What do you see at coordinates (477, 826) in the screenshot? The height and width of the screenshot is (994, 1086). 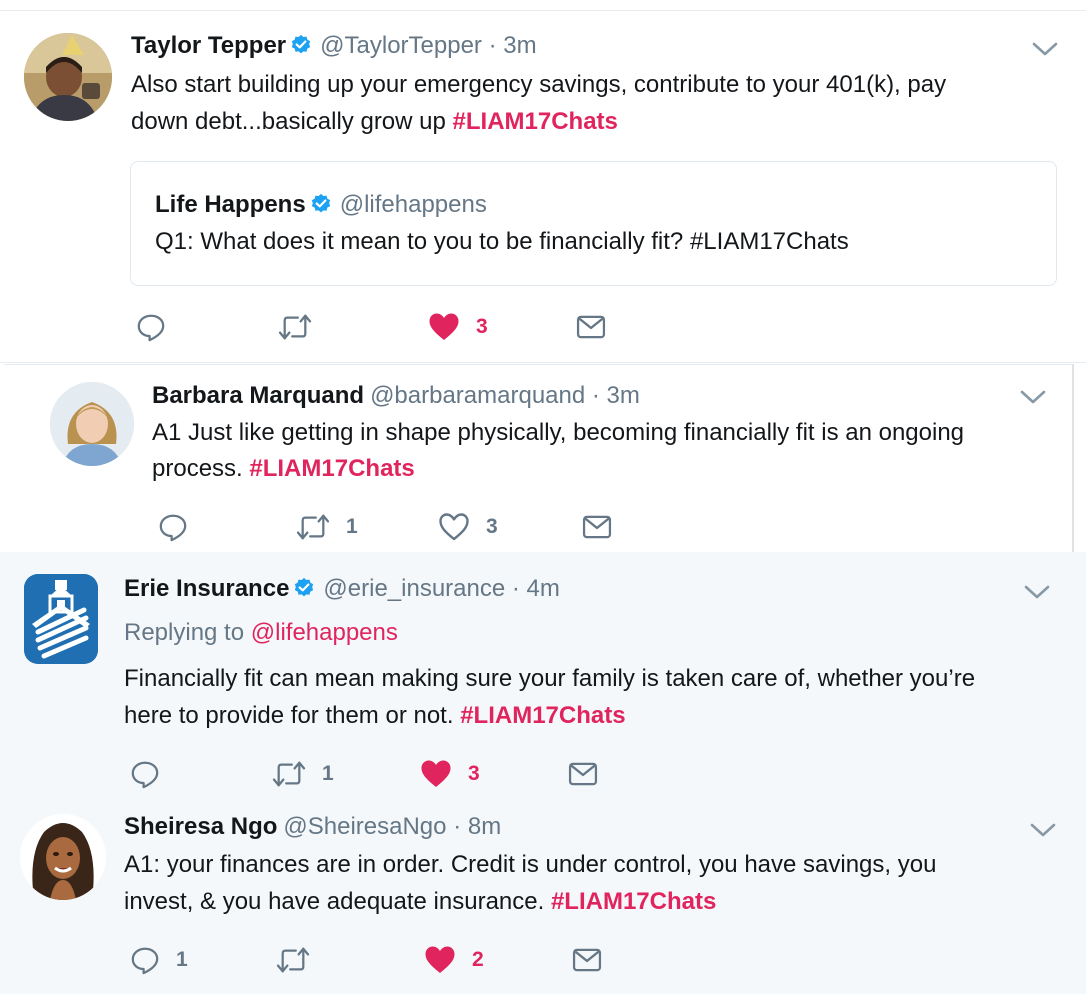 I see `timestamp: · 8m` at bounding box center [477, 826].